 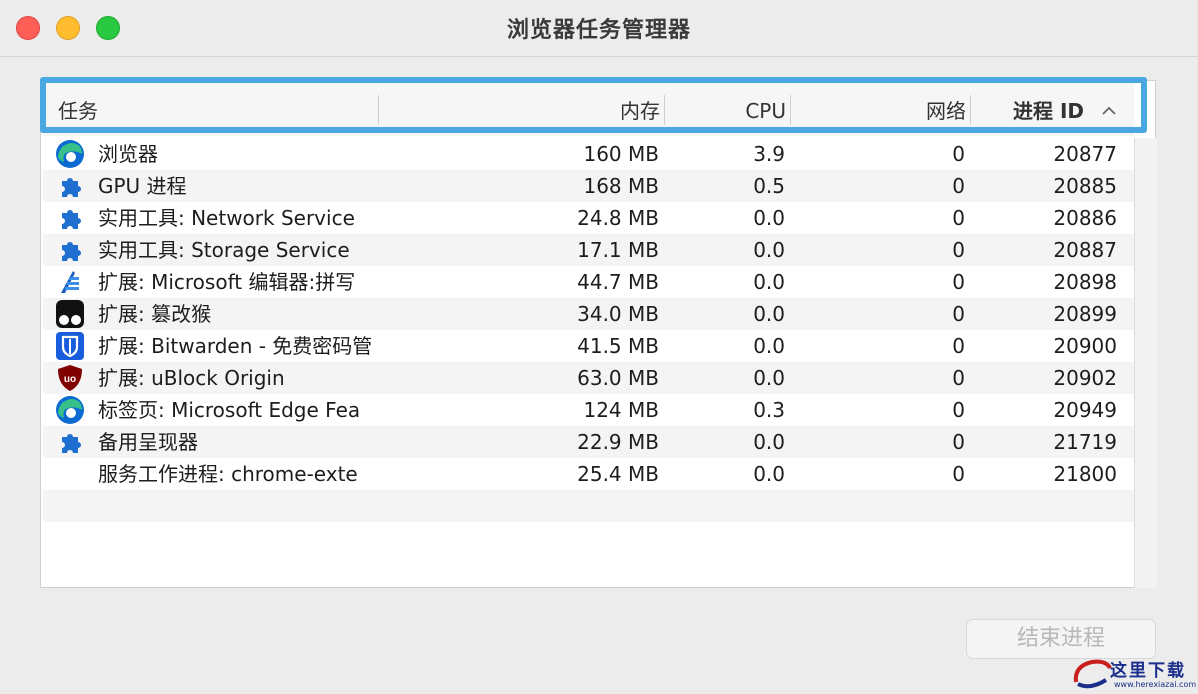 What do you see at coordinates (227, 282) in the screenshot?
I see `task-name: 扩展: Microsoft 编辑器:拼写` at bounding box center [227, 282].